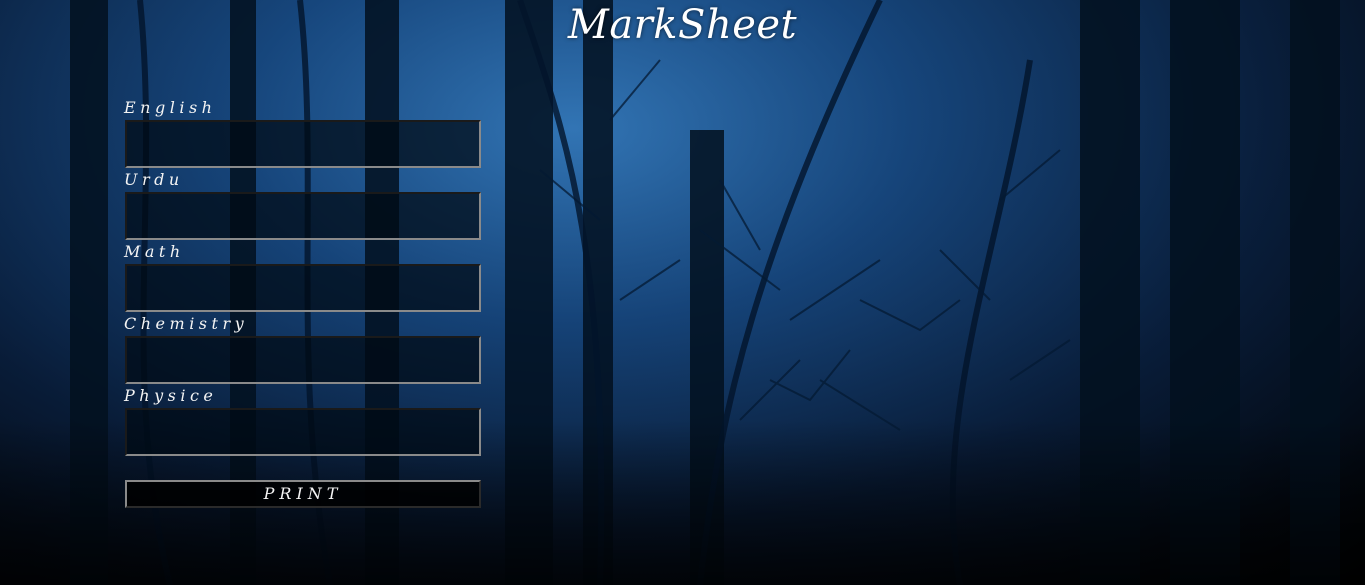 This screenshot has height=585, width=1365. What do you see at coordinates (170, 107) in the screenshot?
I see `english-label: English` at bounding box center [170, 107].